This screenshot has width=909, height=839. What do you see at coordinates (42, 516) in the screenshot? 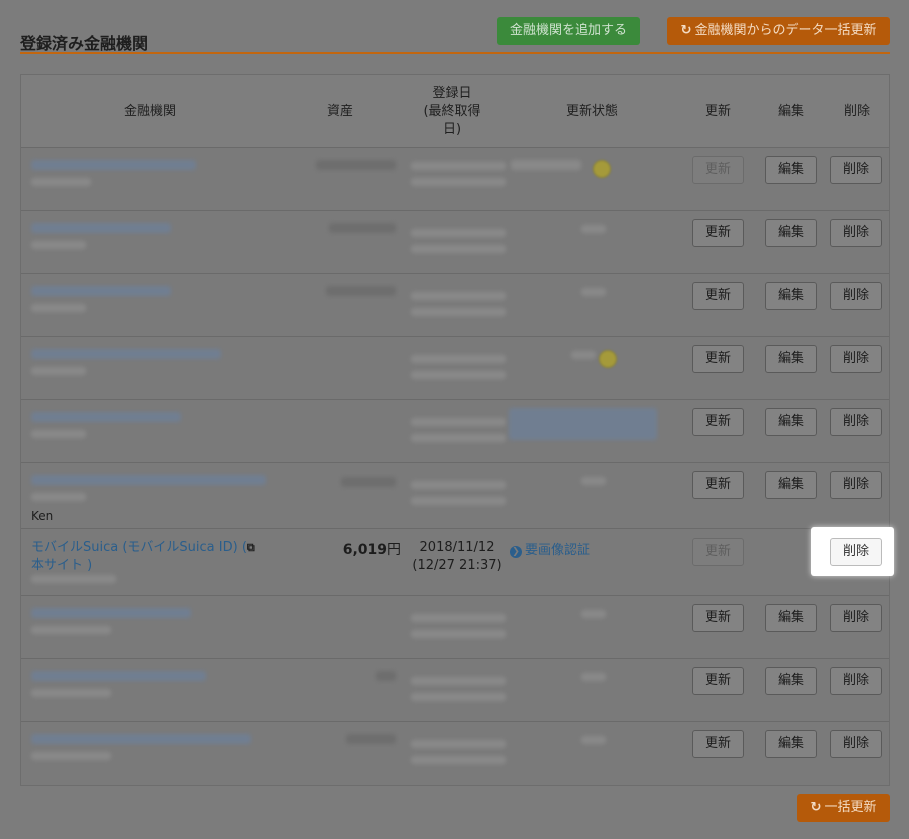
I see `account-owner: Ken` at bounding box center [42, 516].